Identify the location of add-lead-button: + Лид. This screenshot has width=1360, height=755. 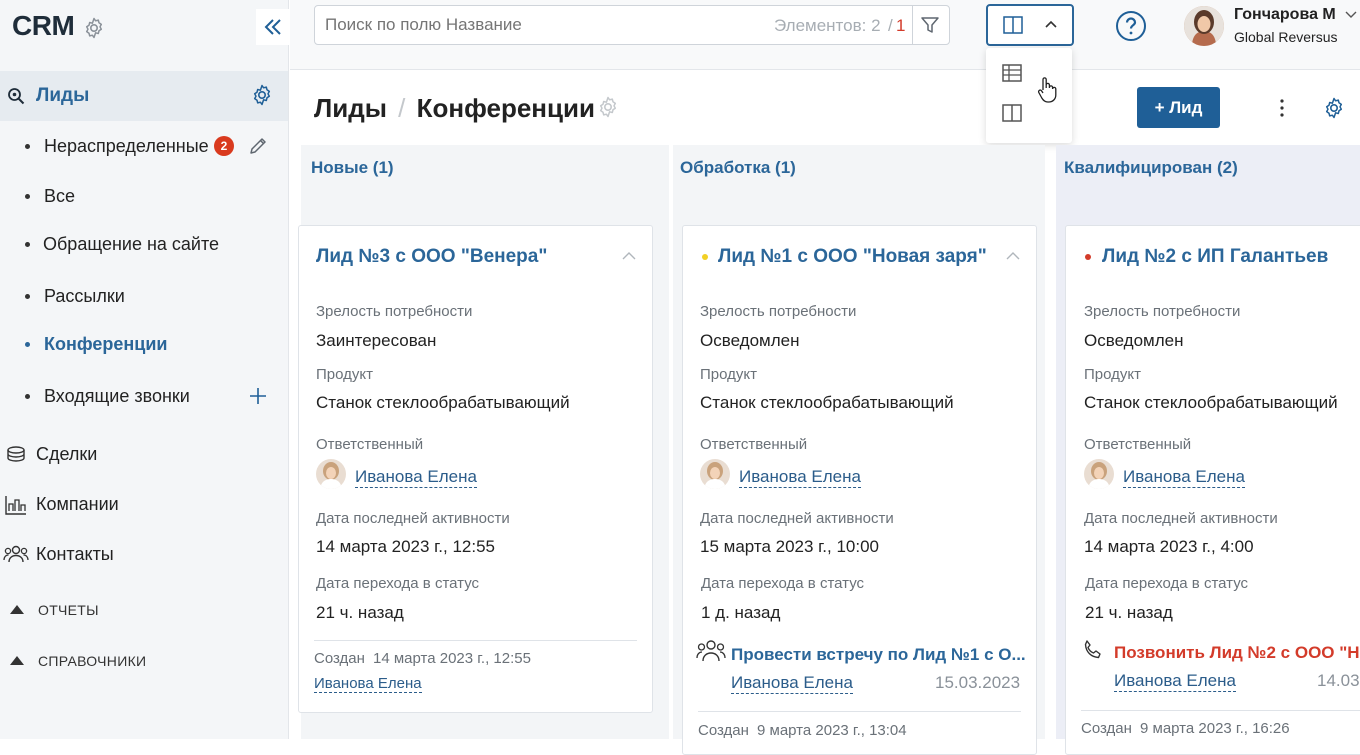
(1178, 107).